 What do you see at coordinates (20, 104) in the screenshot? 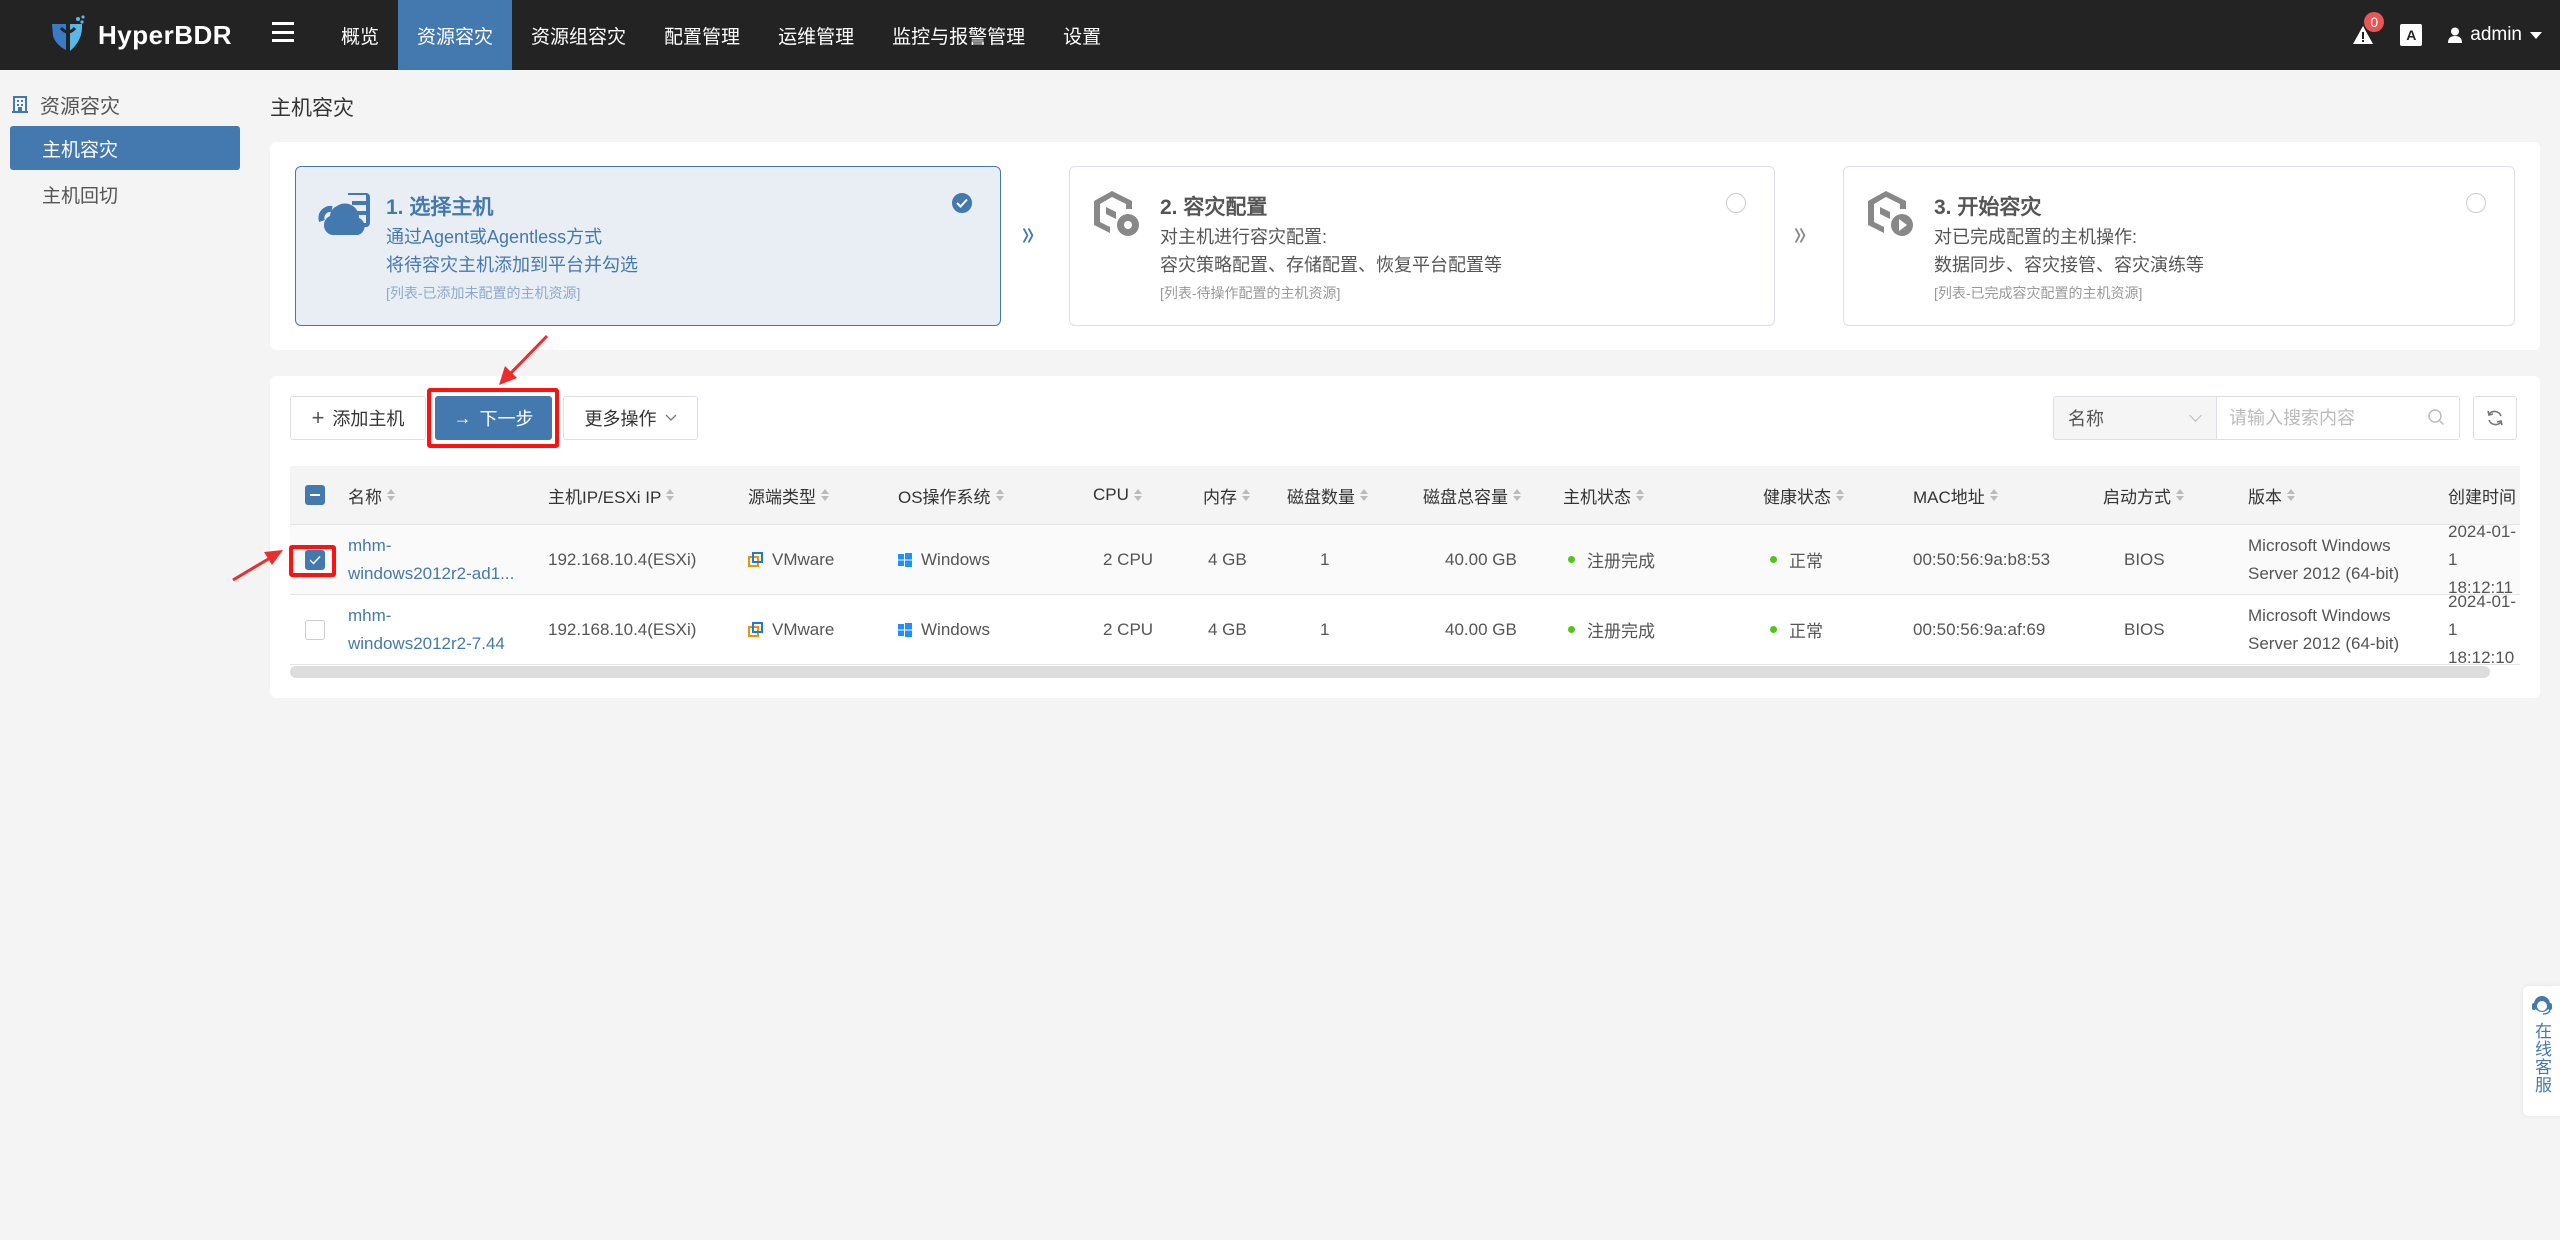
I see `building-icon` at bounding box center [20, 104].